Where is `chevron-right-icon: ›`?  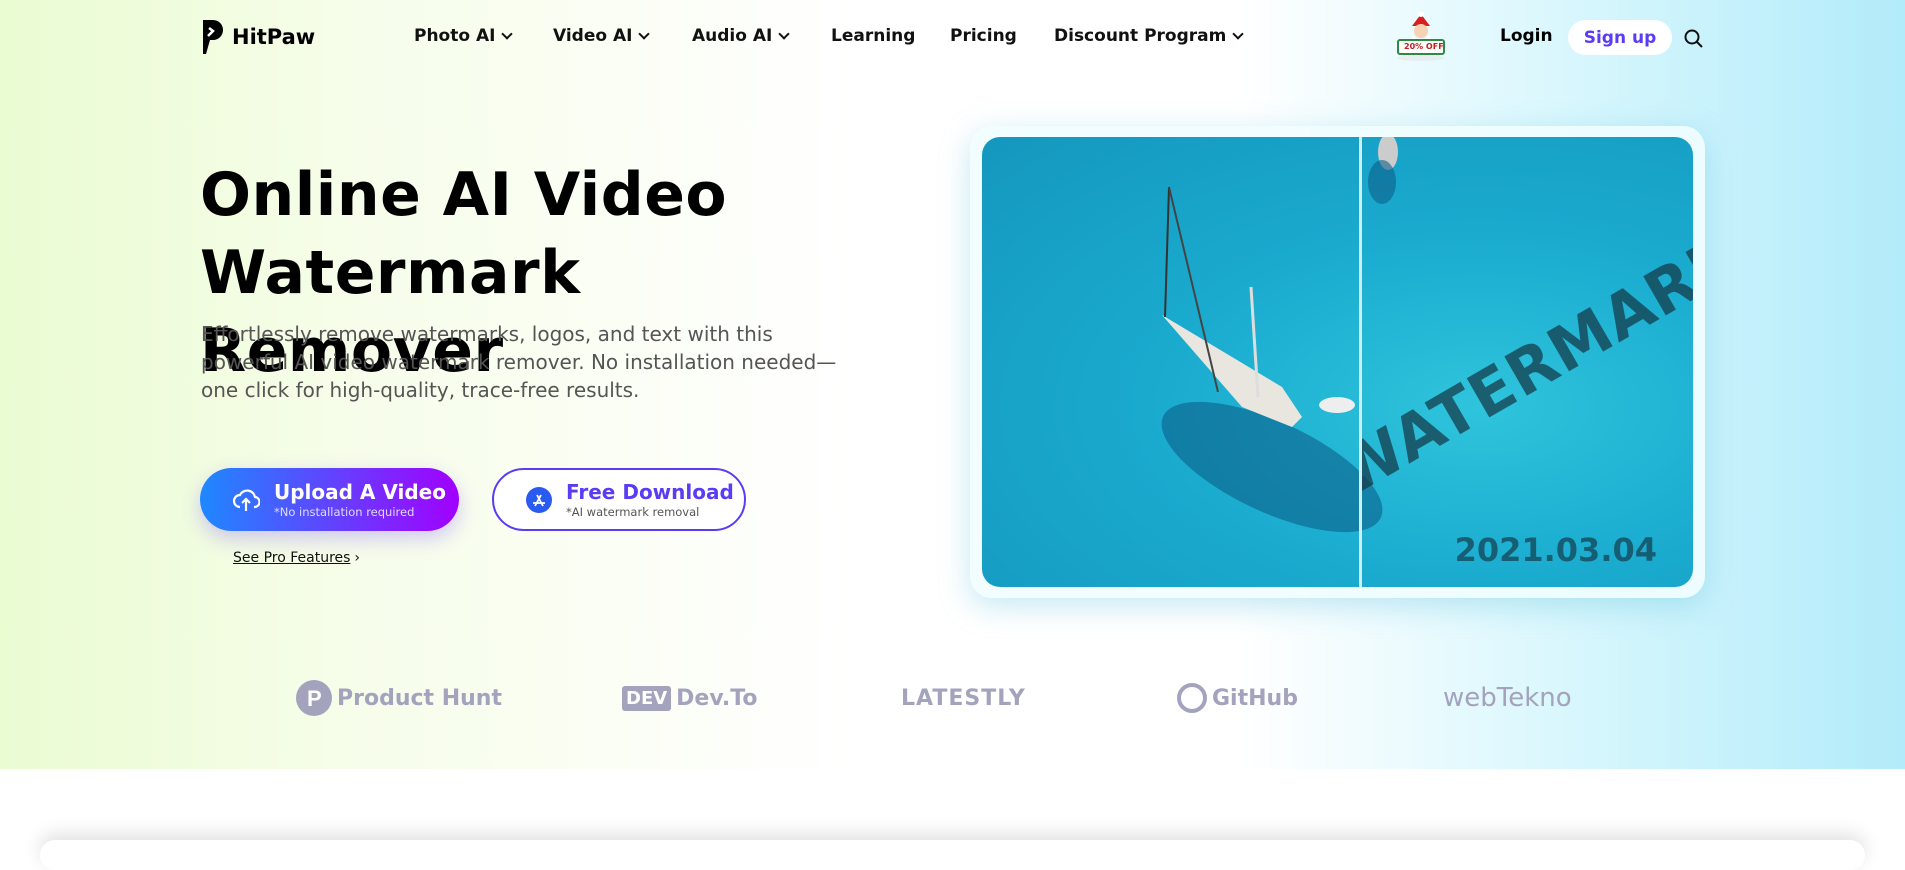
chevron-right-icon: › is located at coordinates (357, 558).